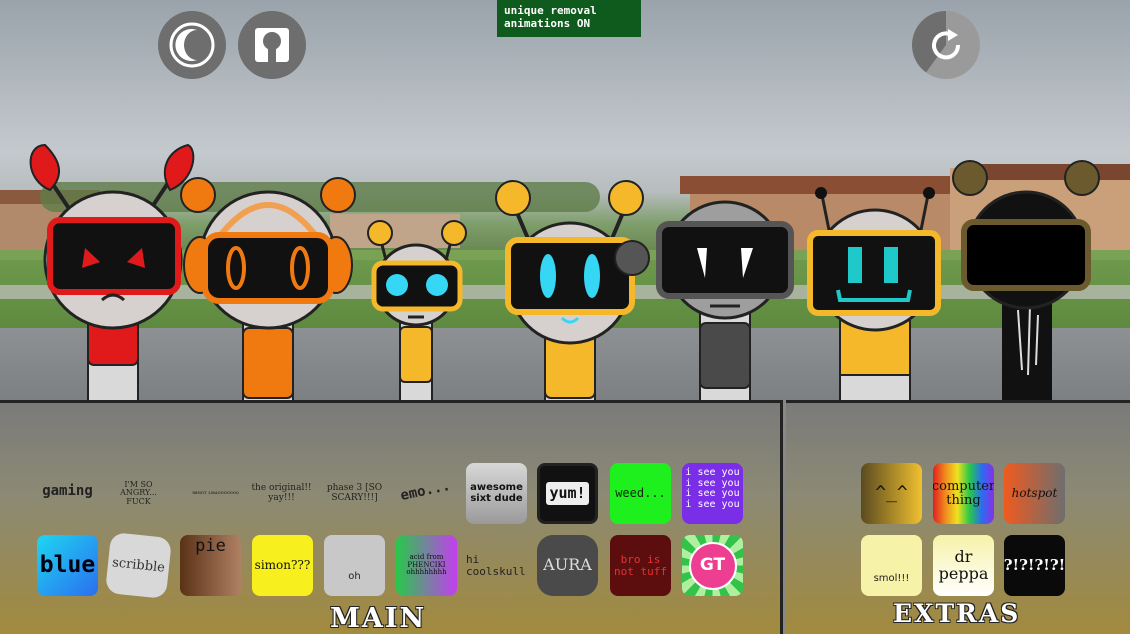 The width and height of the screenshot is (1130, 634). What do you see at coordinates (891, 578) in the screenshot?
I see `sound-label: smol!!!` at bounding box center [891, 578].